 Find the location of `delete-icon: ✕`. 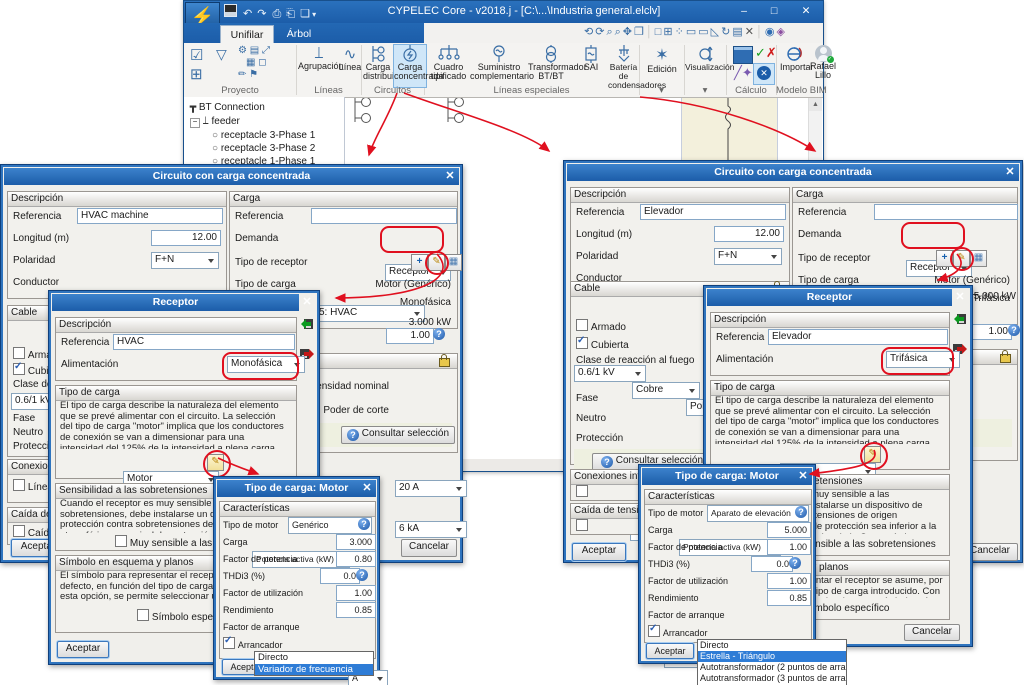

delete-icon: ✕ is located at coordinates (750, 32).